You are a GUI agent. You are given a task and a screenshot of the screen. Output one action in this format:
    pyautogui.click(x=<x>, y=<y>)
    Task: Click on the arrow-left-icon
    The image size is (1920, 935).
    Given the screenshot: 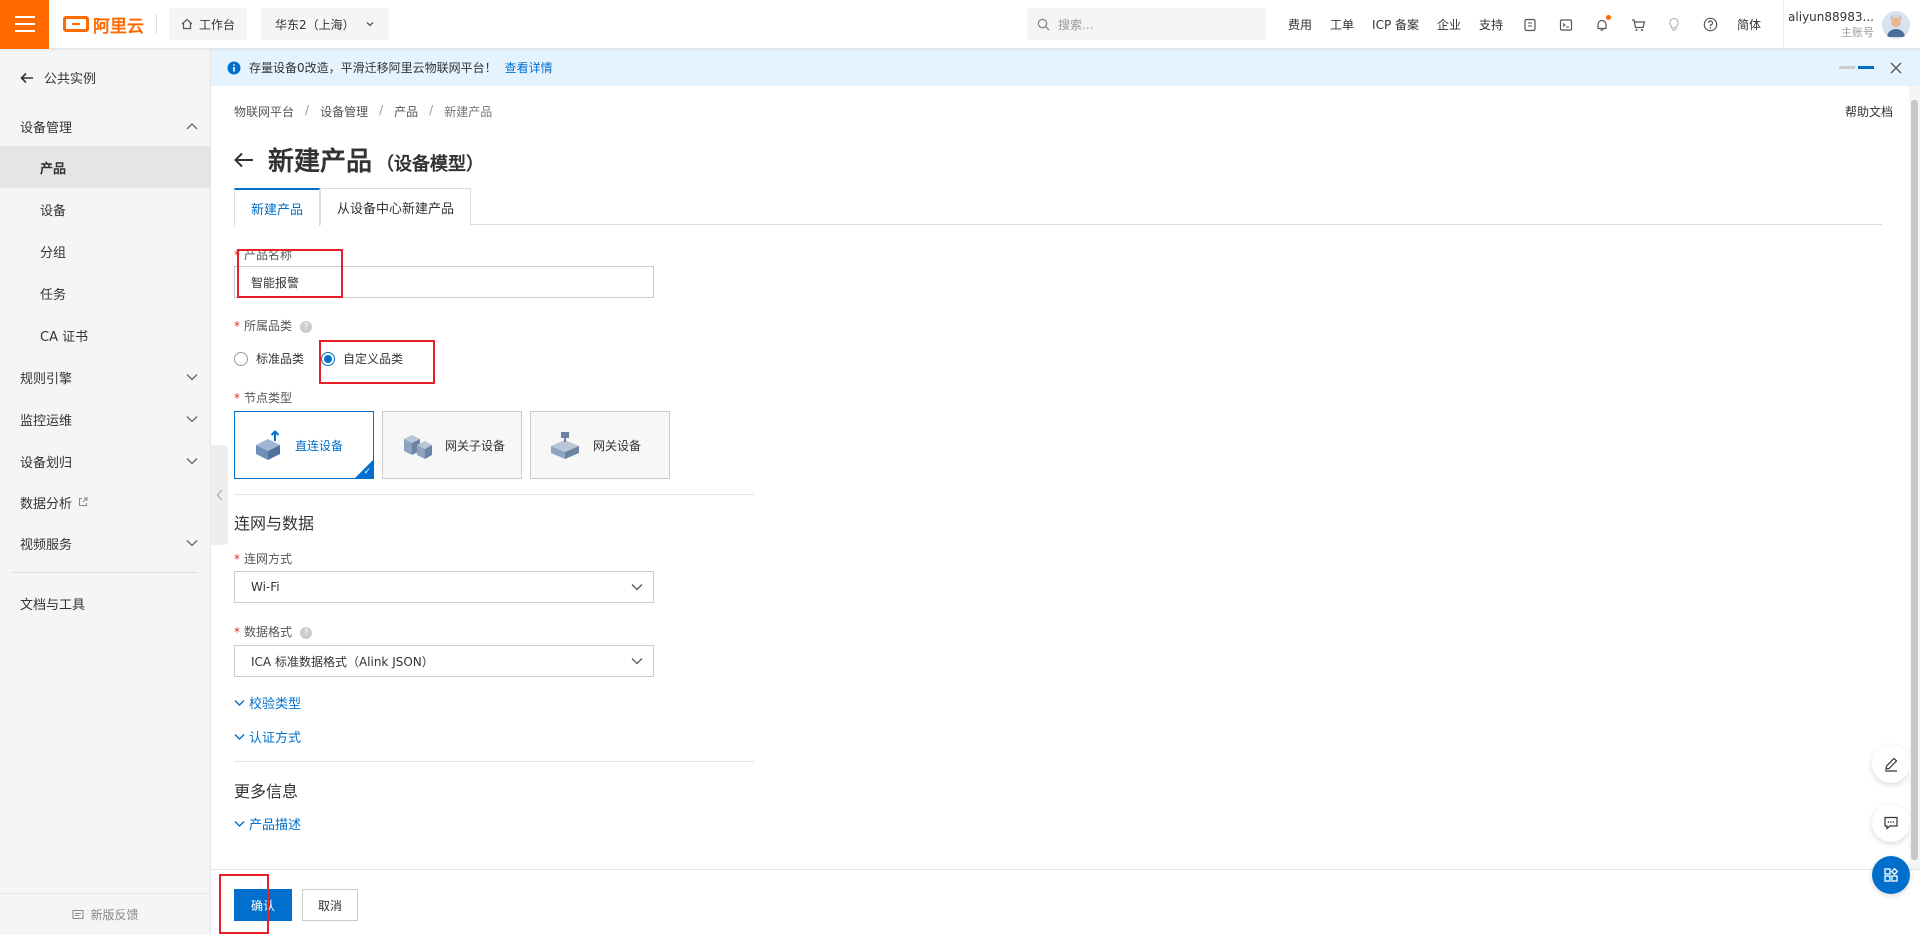 What is the action you would take?
    pyautogui.click(x=26, y=77)
    